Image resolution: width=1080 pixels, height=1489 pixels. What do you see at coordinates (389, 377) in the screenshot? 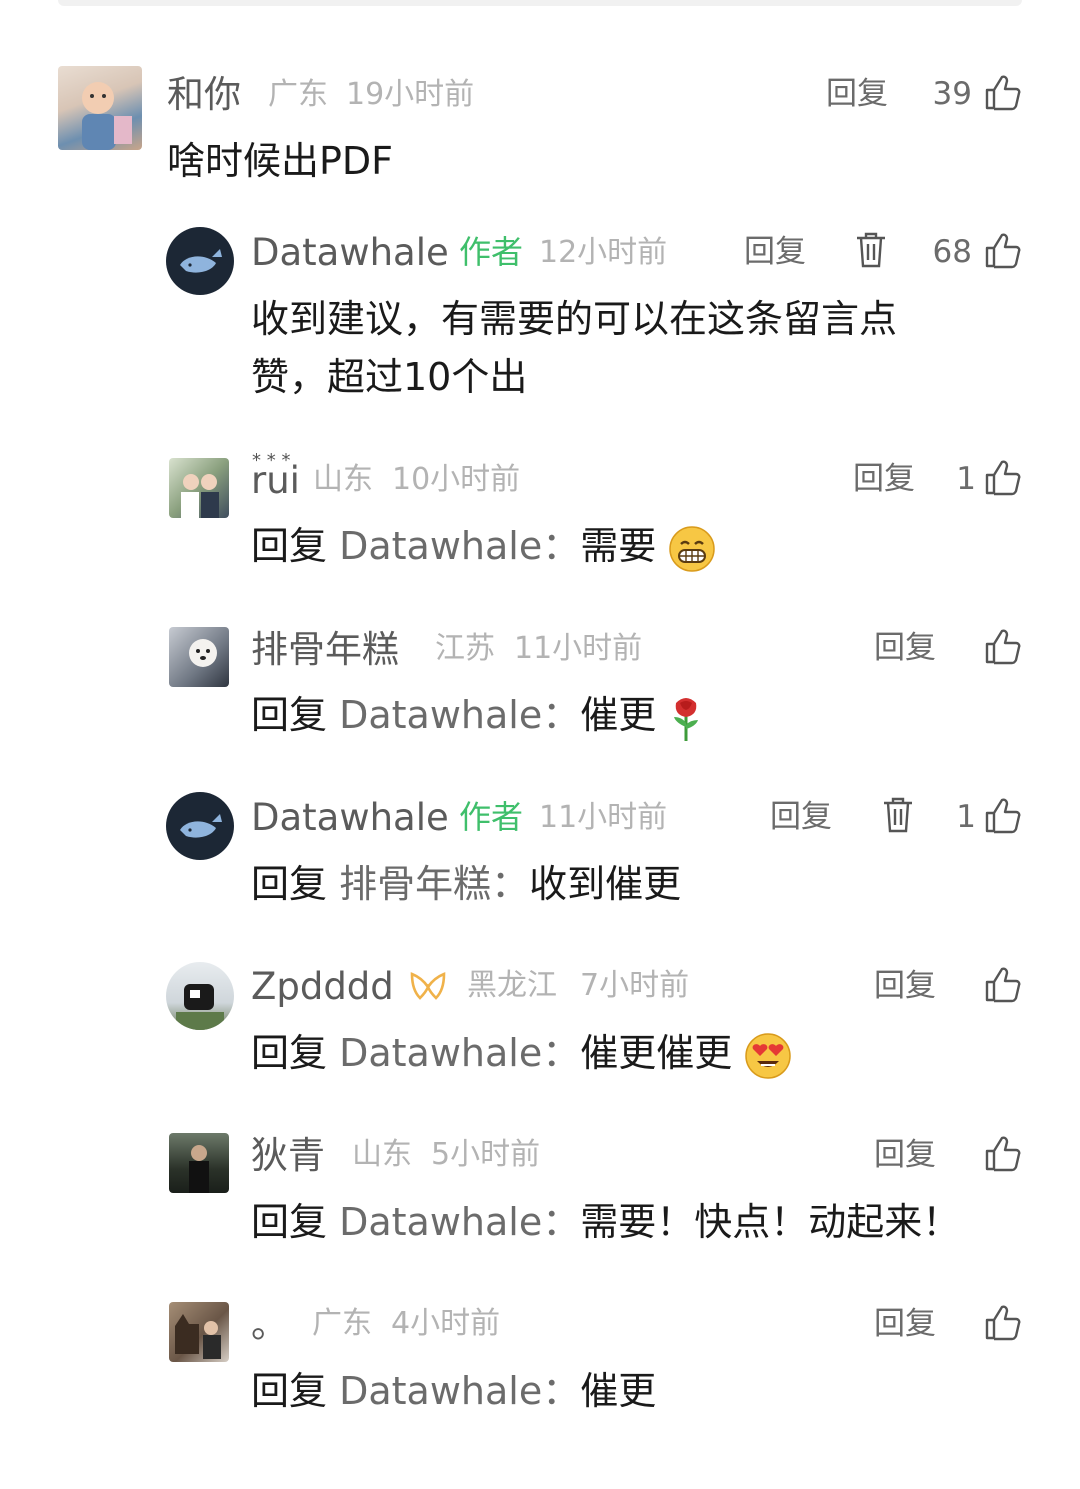
I see `comment-text-line: 赞，超过10个出` at bounding box center [389, 377].